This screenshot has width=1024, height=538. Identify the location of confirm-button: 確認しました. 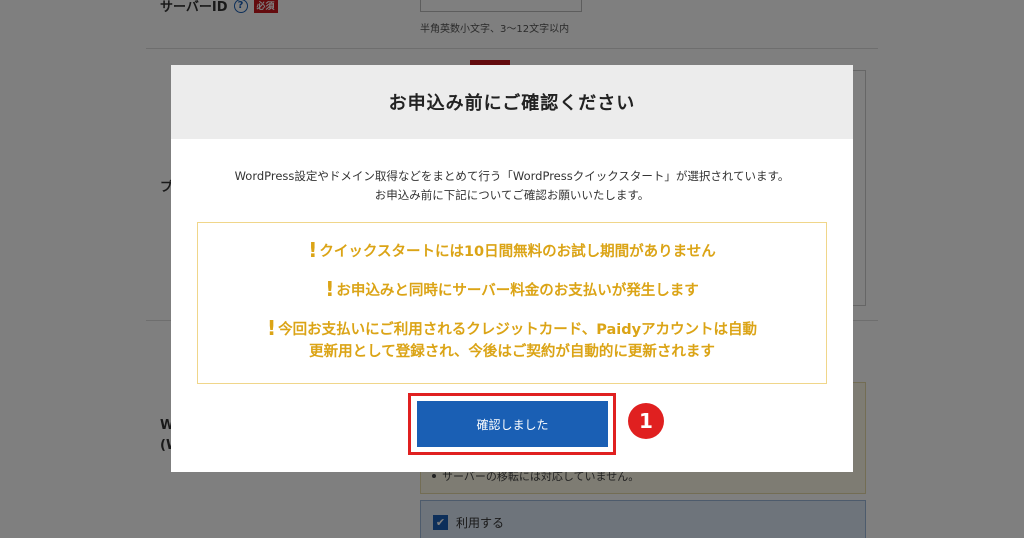
(512, 424).